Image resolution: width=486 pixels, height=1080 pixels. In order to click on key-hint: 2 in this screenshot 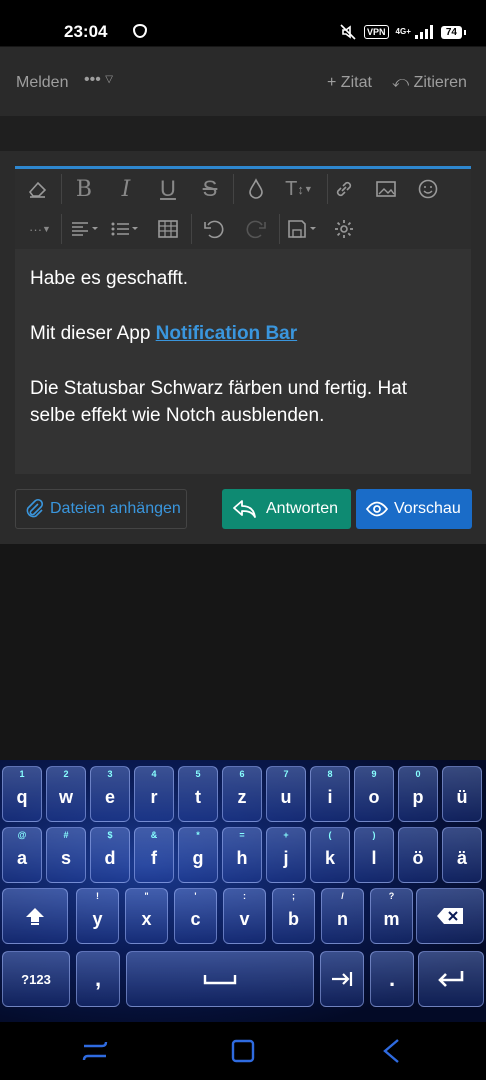, I will do `click(66, 774)`.